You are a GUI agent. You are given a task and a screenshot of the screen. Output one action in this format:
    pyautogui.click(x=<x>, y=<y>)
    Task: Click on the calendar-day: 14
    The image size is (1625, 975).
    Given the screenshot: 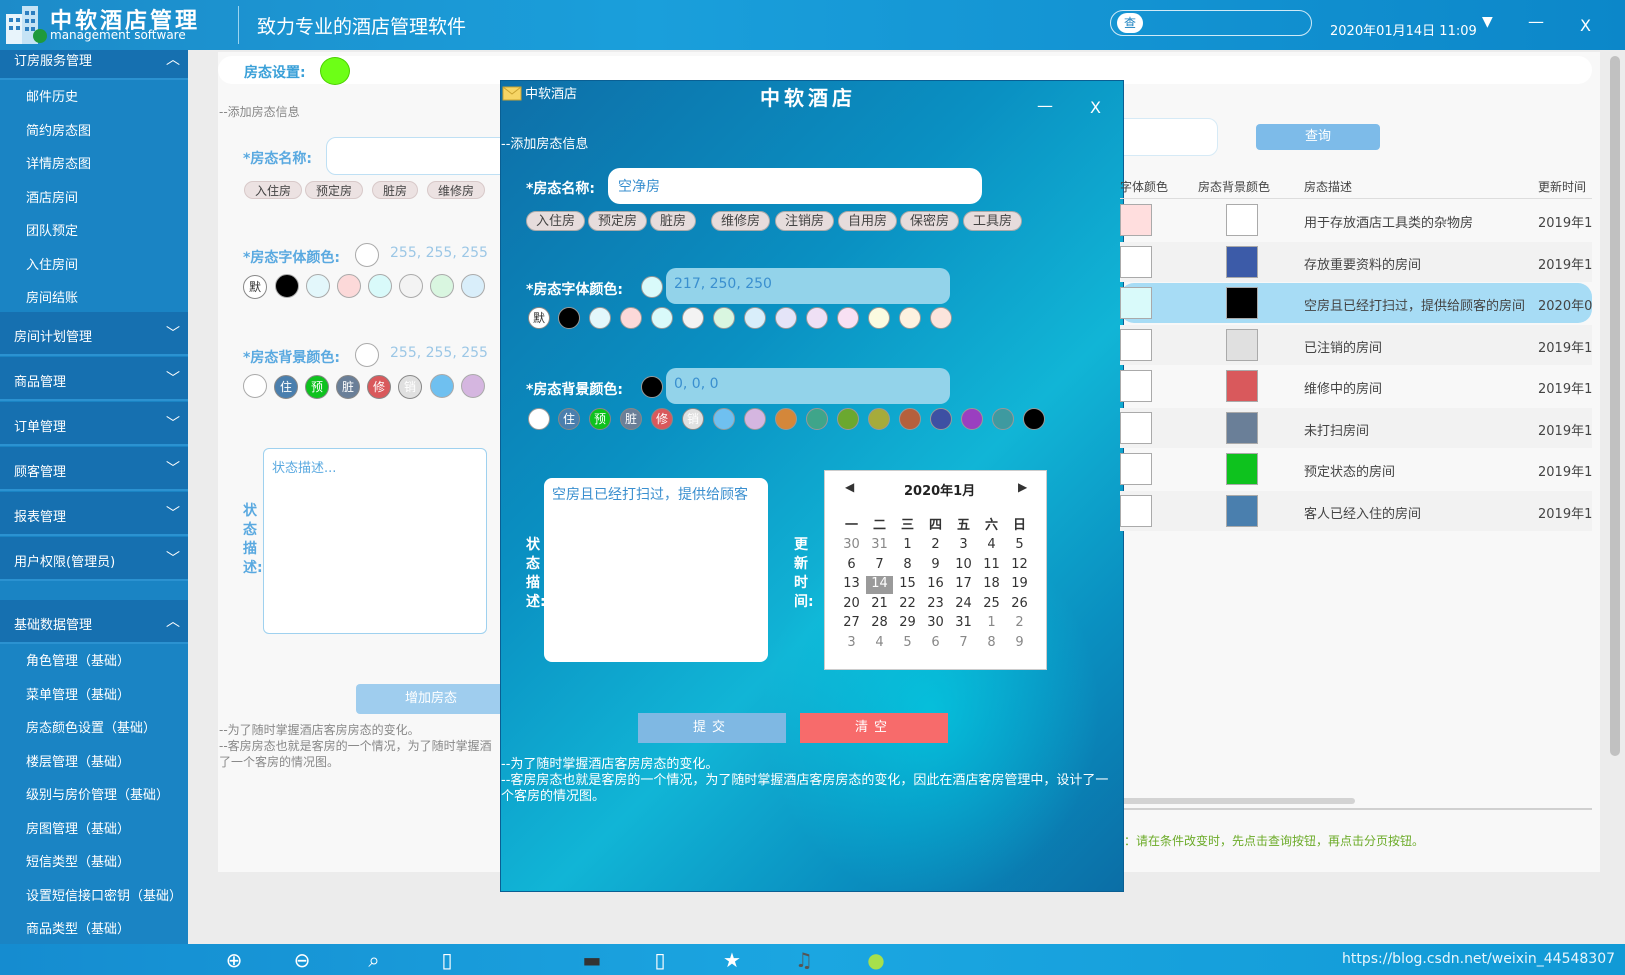 What is the action you would take?
    pyautogui.click(x=879, y=583)
    